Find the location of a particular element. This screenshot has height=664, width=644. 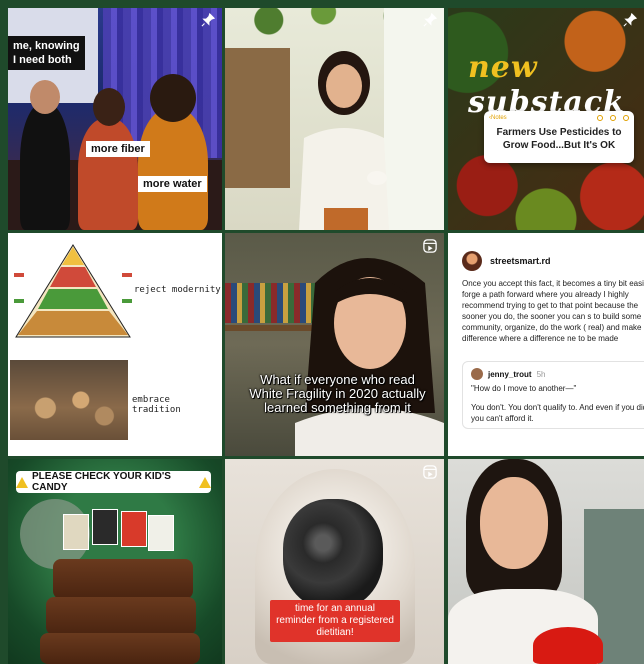

more-icon is located at coordinates (626, 118).